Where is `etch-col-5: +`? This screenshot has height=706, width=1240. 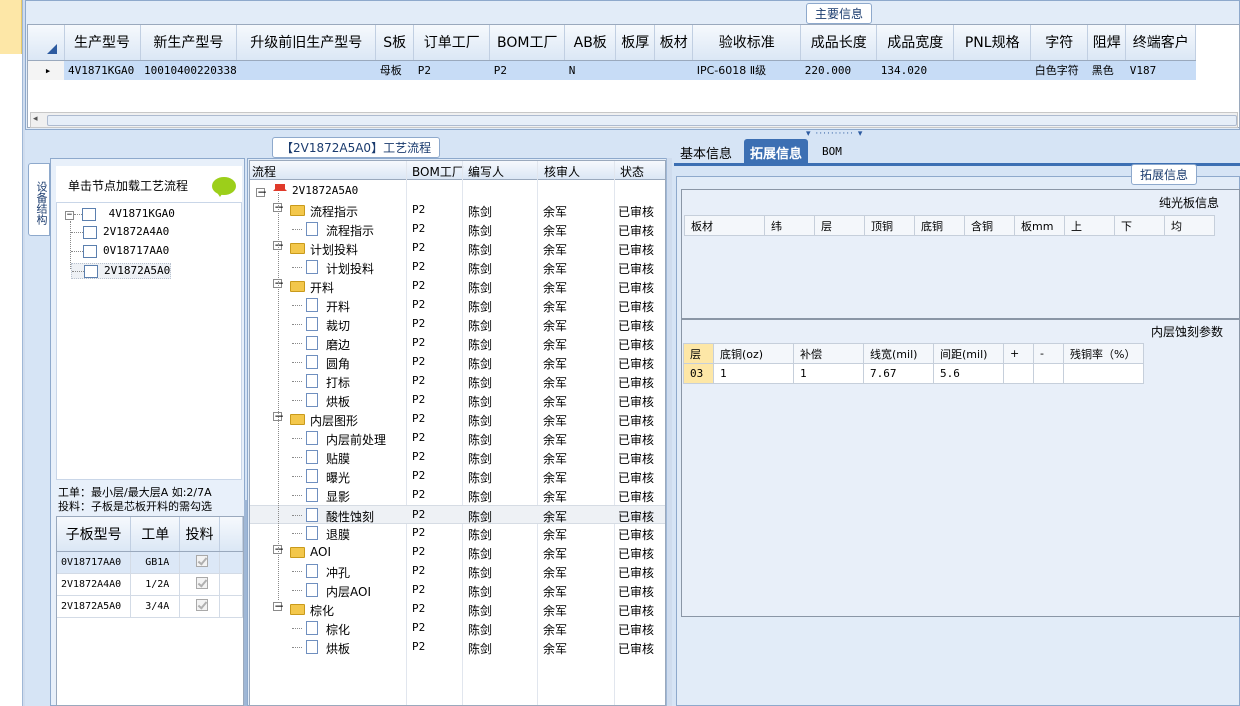
etch-col-5: + is located at coordinates (1018, 353).